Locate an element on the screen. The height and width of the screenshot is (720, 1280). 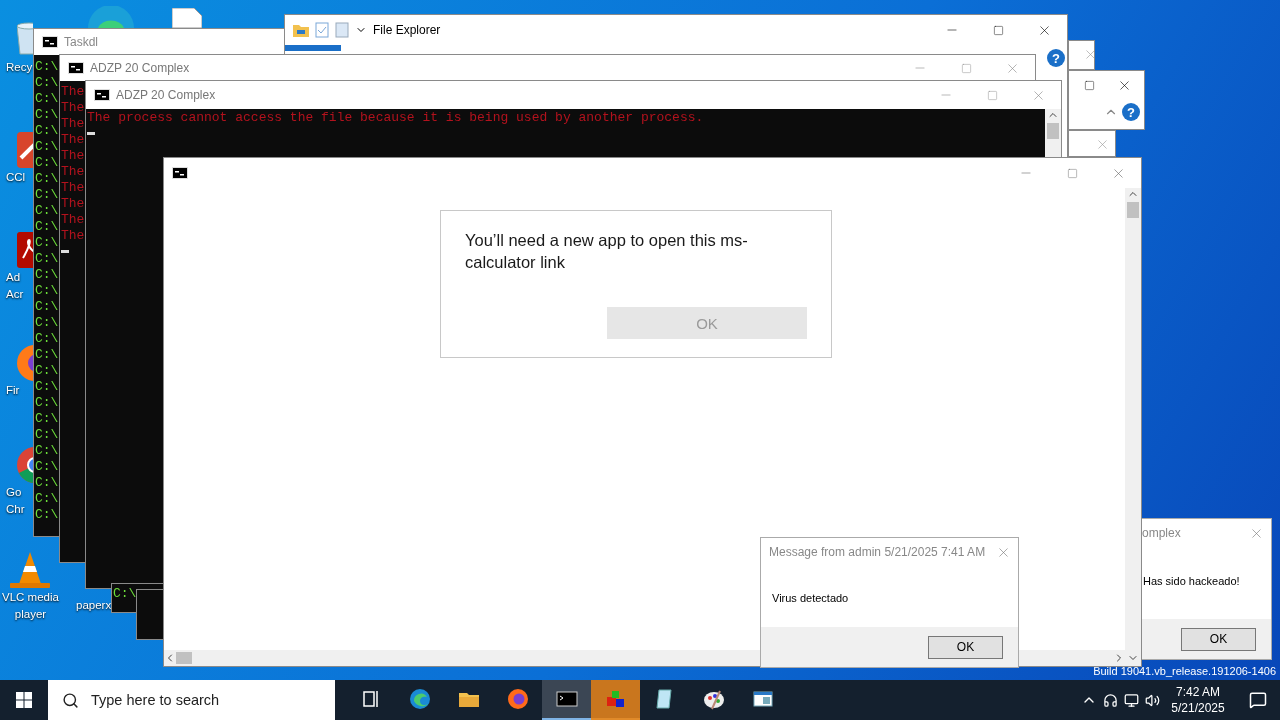
icon-label: Fir is located at coordinates (13, 390).